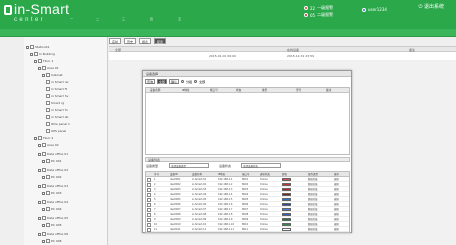  I want to click on tree-item: Floor 2, so click(43, 138).